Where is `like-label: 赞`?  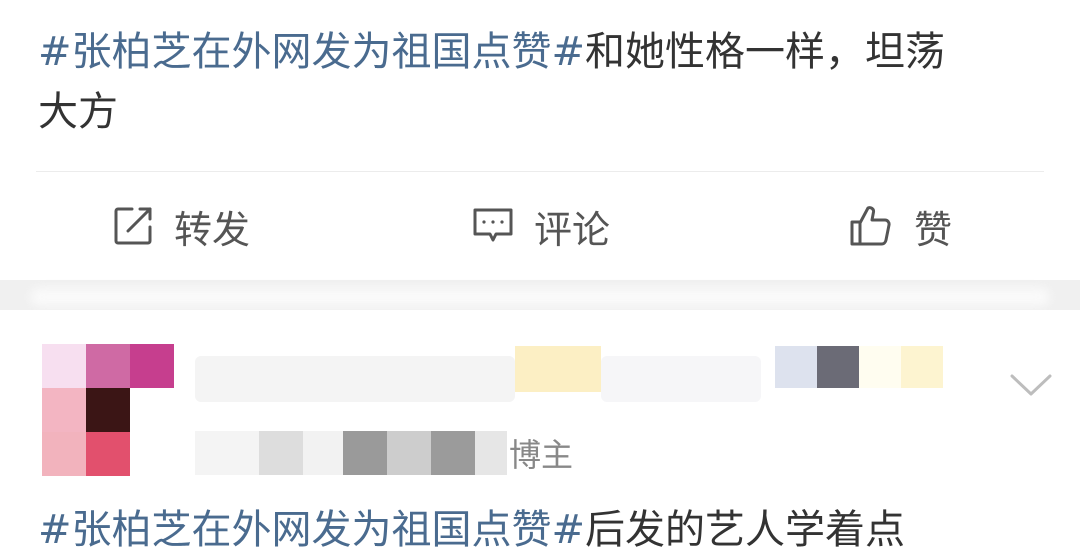
like-label: 赞 is located at coordinates (932, 229).